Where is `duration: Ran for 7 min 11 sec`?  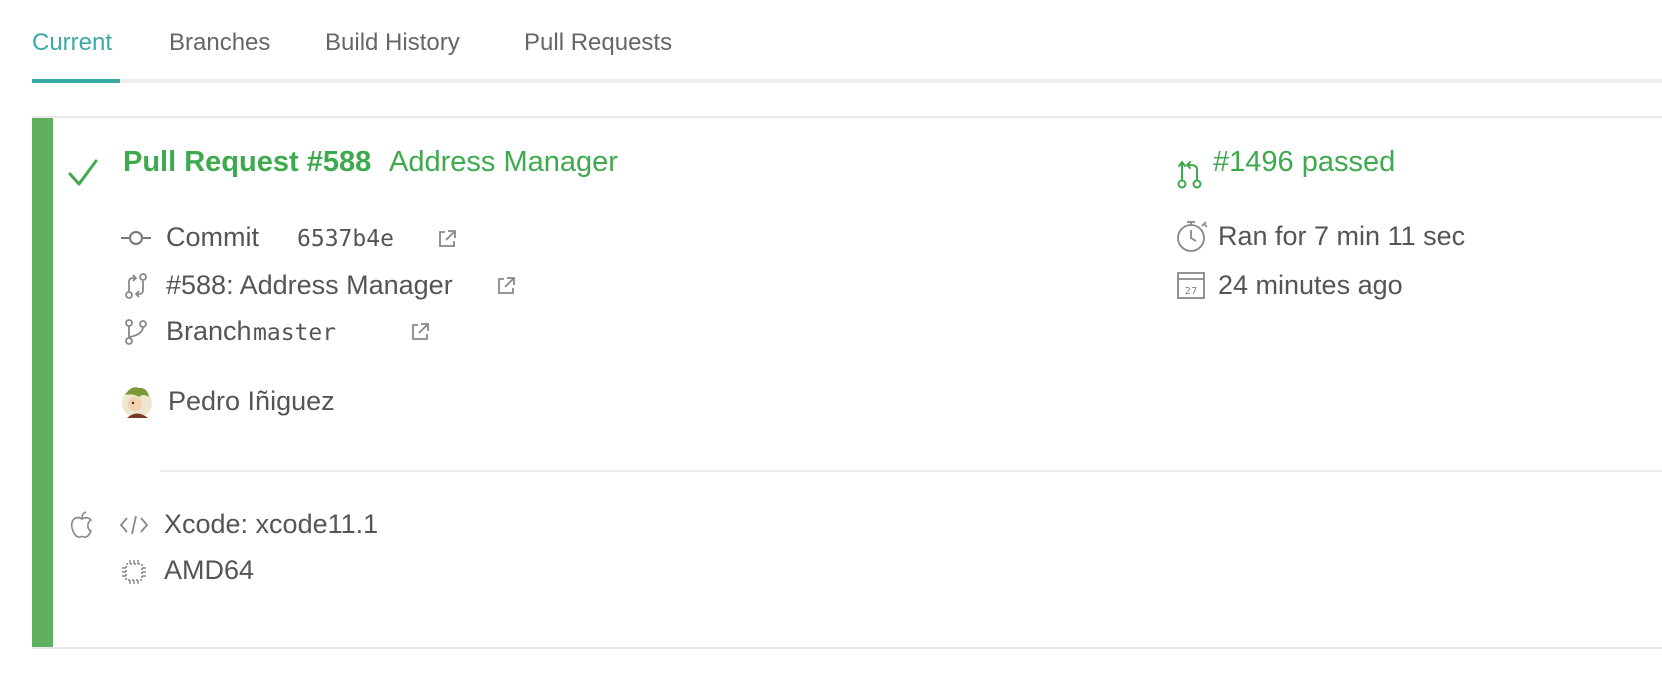
duration: Ran for 7 min 11 sec is located at coordinates (1342, 236).